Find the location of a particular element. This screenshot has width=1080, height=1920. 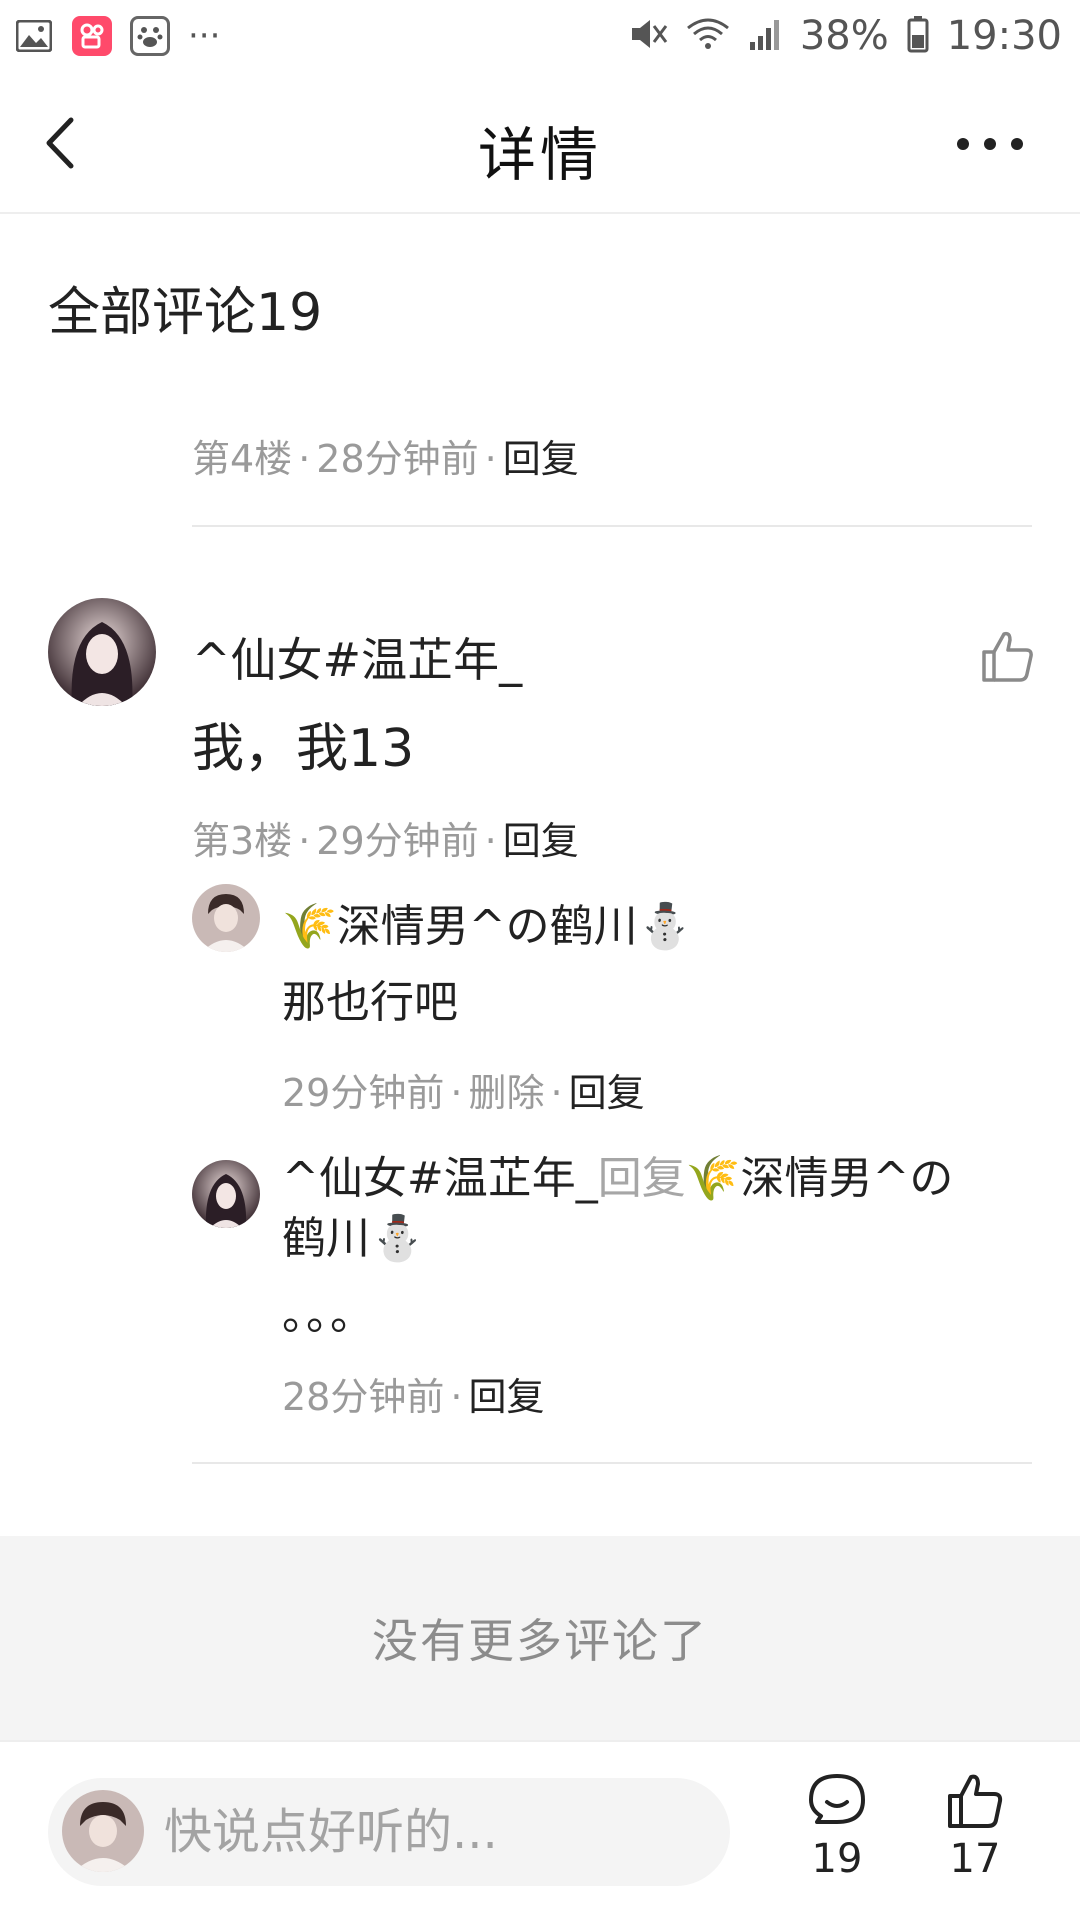

reply-time: 29分钟前 is located at coordinates (363, 1093).